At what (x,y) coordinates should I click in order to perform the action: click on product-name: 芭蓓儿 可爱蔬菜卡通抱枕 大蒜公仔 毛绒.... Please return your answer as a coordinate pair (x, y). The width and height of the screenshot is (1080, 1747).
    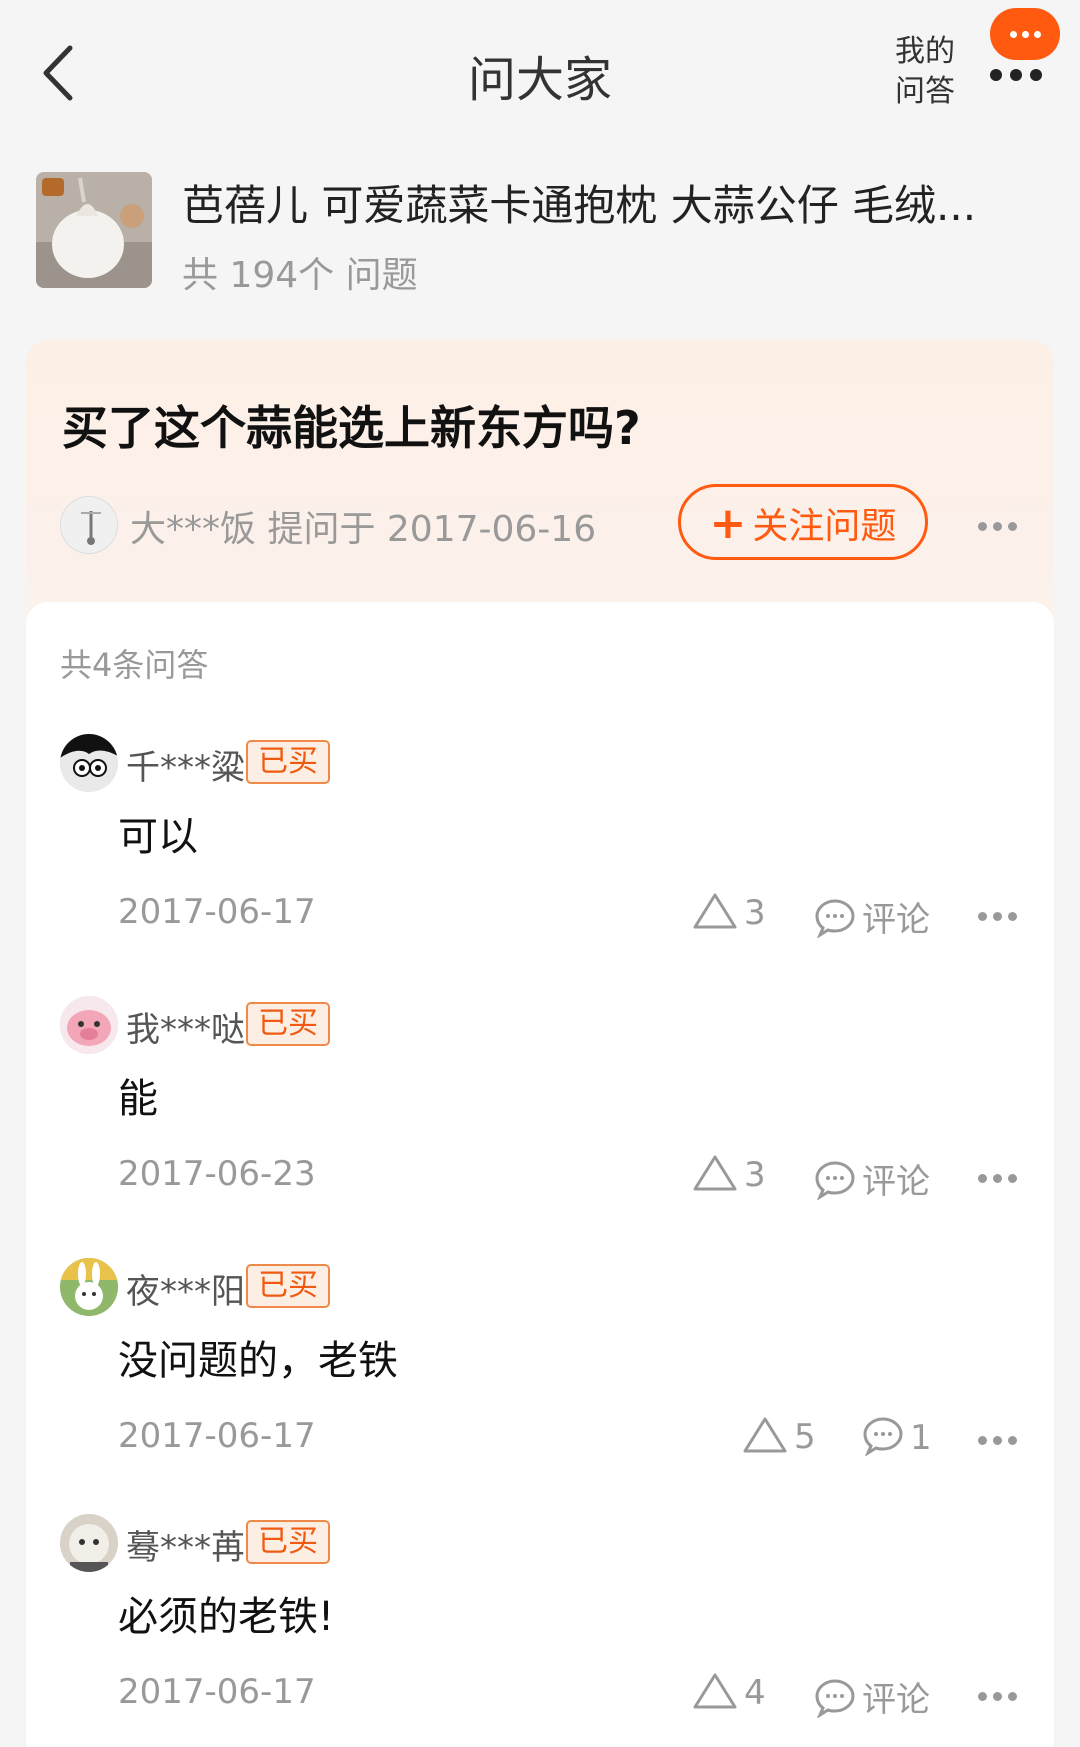
    Looking at the image, I should click on (579, 205).